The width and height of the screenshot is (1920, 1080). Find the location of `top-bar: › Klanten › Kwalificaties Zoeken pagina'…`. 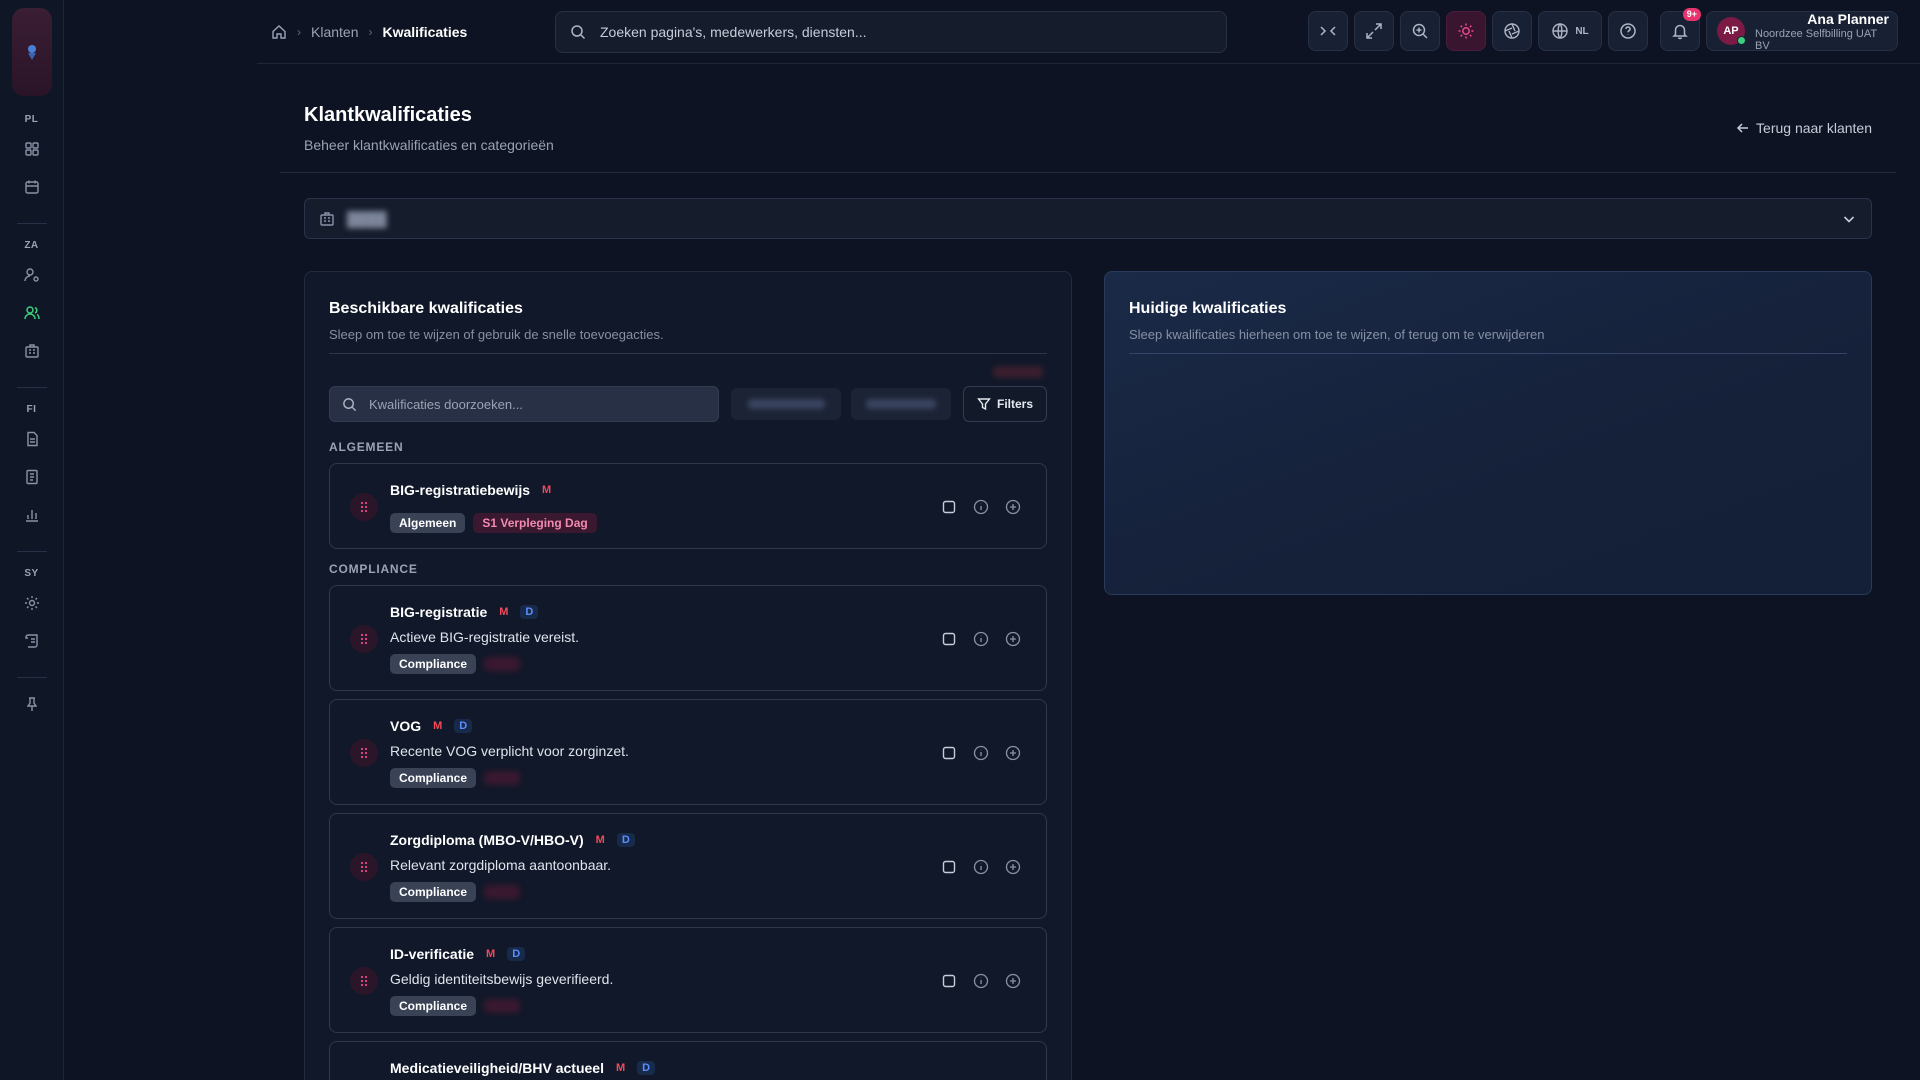

top-bar: › Klanten › Kwalificaties Zoeken pagina'… is located at coordinates (1088, 32).